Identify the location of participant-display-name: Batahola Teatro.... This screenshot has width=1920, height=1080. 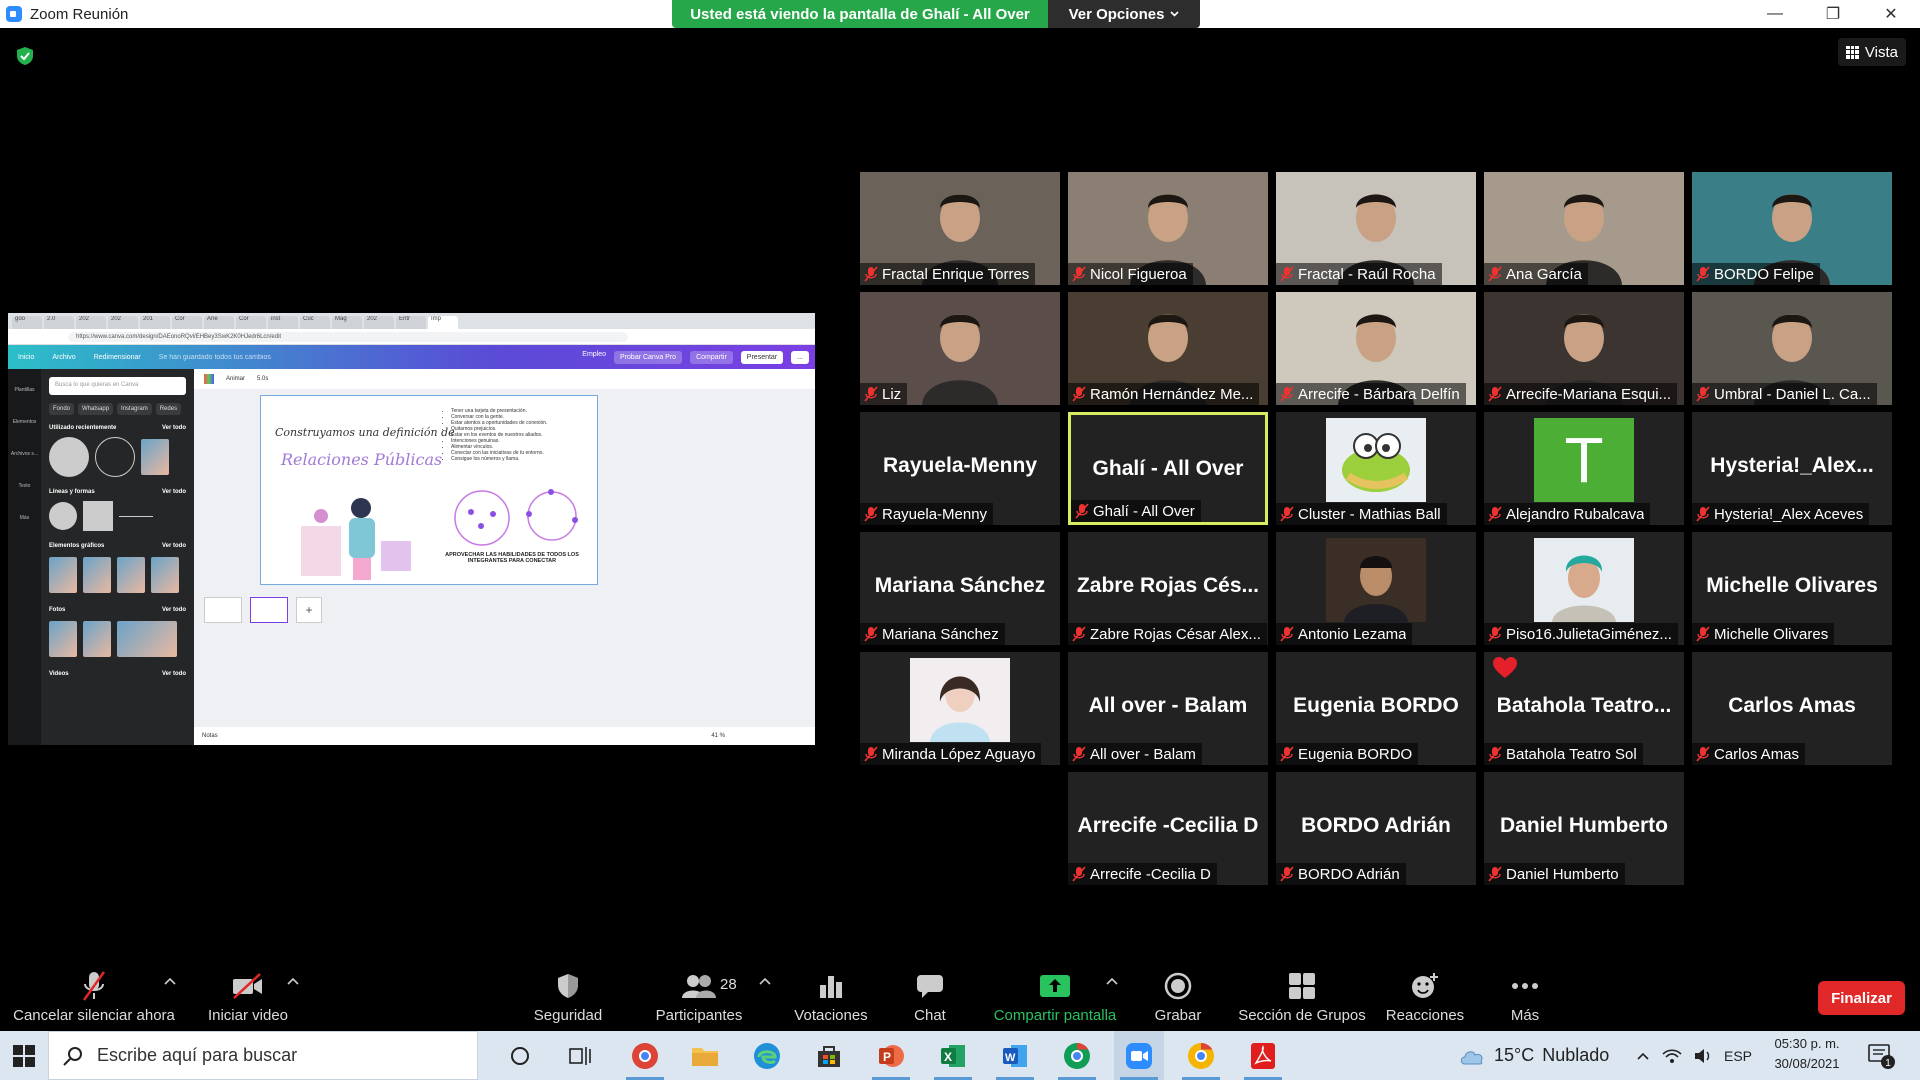
(1584, 705).